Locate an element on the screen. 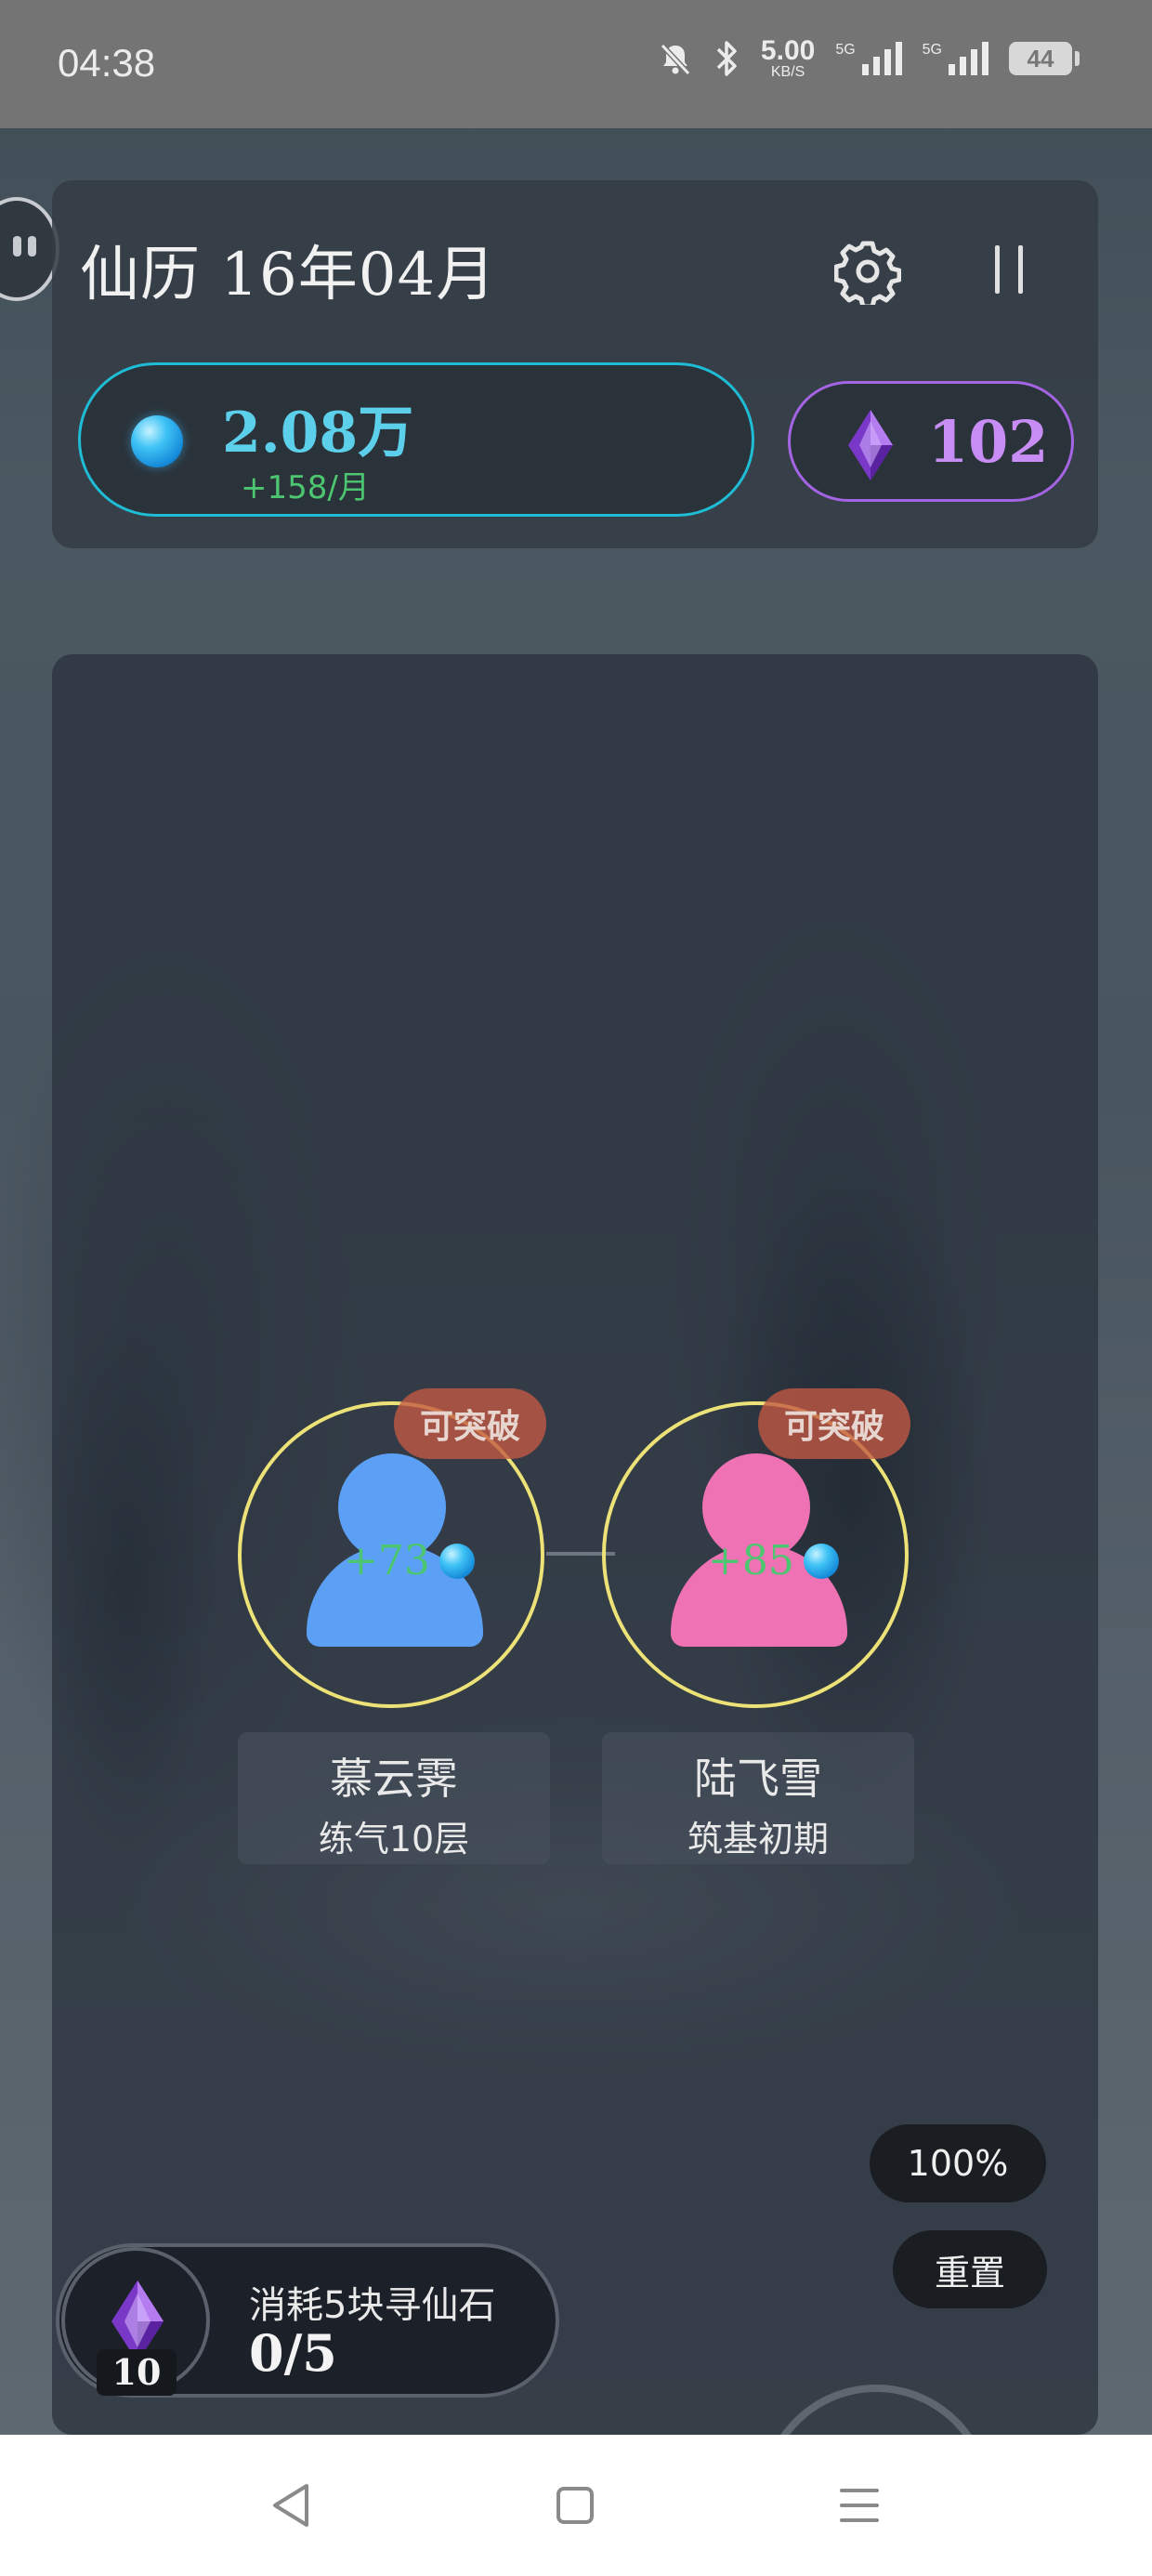  gear-icon is located at coordinates (867, 273).